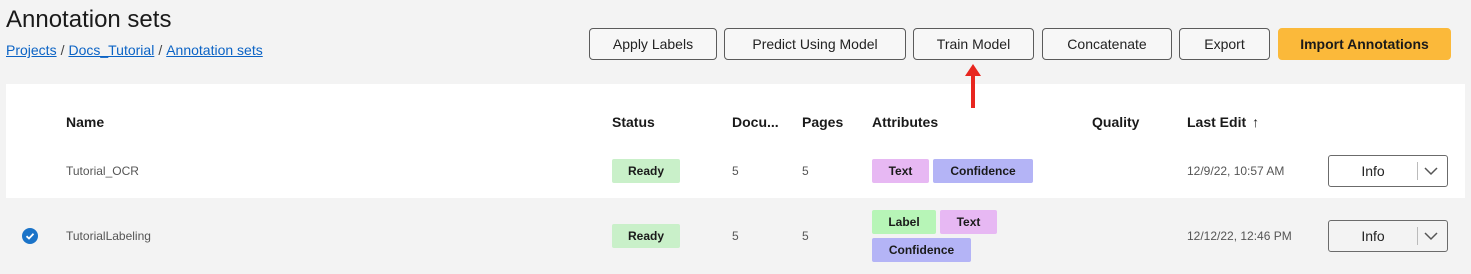 The height and width of the screenshot is (274, 1471). What do you see at coordinates (815, 44) in the screenshot?
I see `predict-using-model-button: Predict Using Model` at bounding box center [815, 44].